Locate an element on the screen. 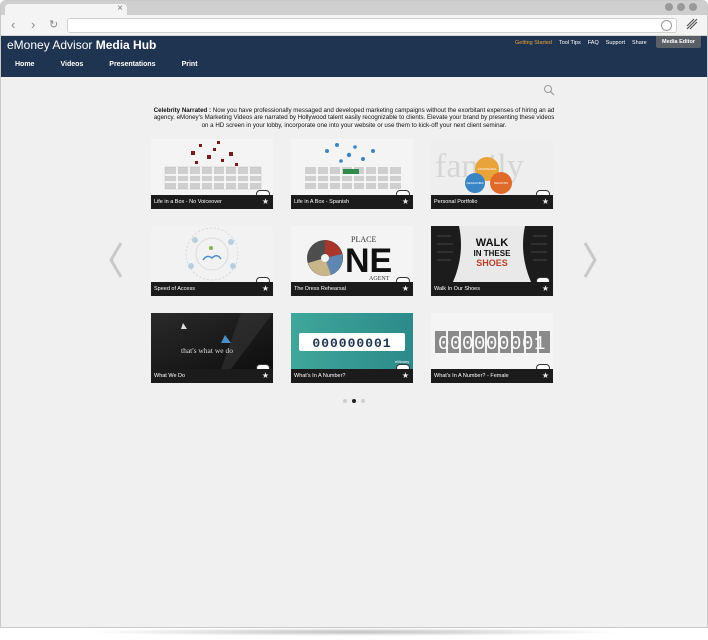 The image size is (708, 640). site-logo: eMoney Advisor Media Hub is located at coordinates (81, 45).